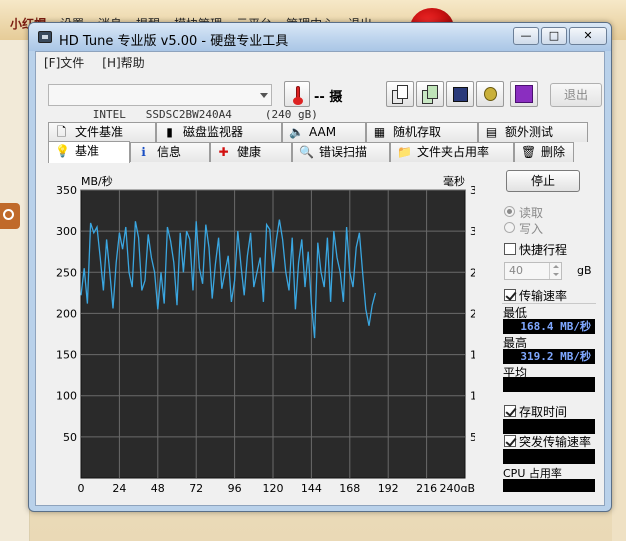 The width and height of the screenshot is (626, 541). Describe the element at coordinates (273, 487) in the screenshot. I see `x-tick-label: 120` at that location.